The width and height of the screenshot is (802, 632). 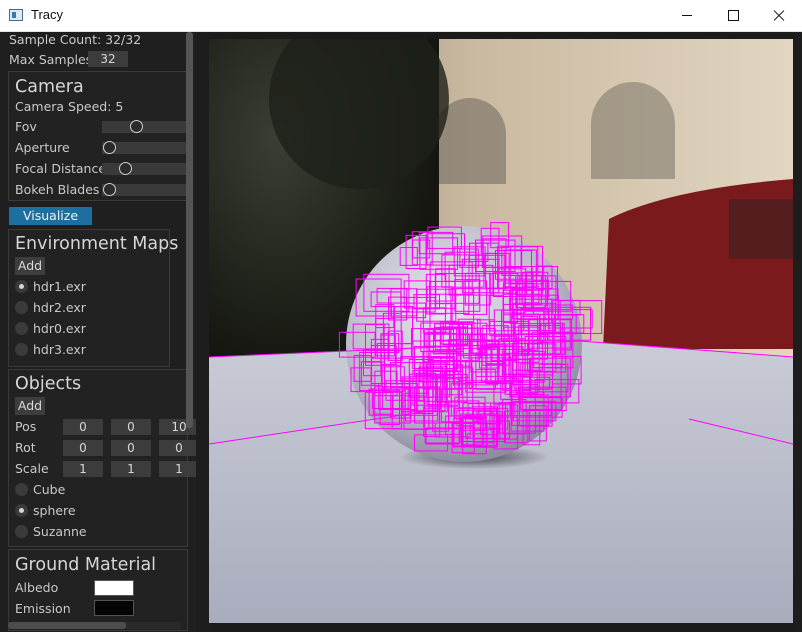 I want to click on env-map-label: hdr0.exr, so click(x=59, y=328).